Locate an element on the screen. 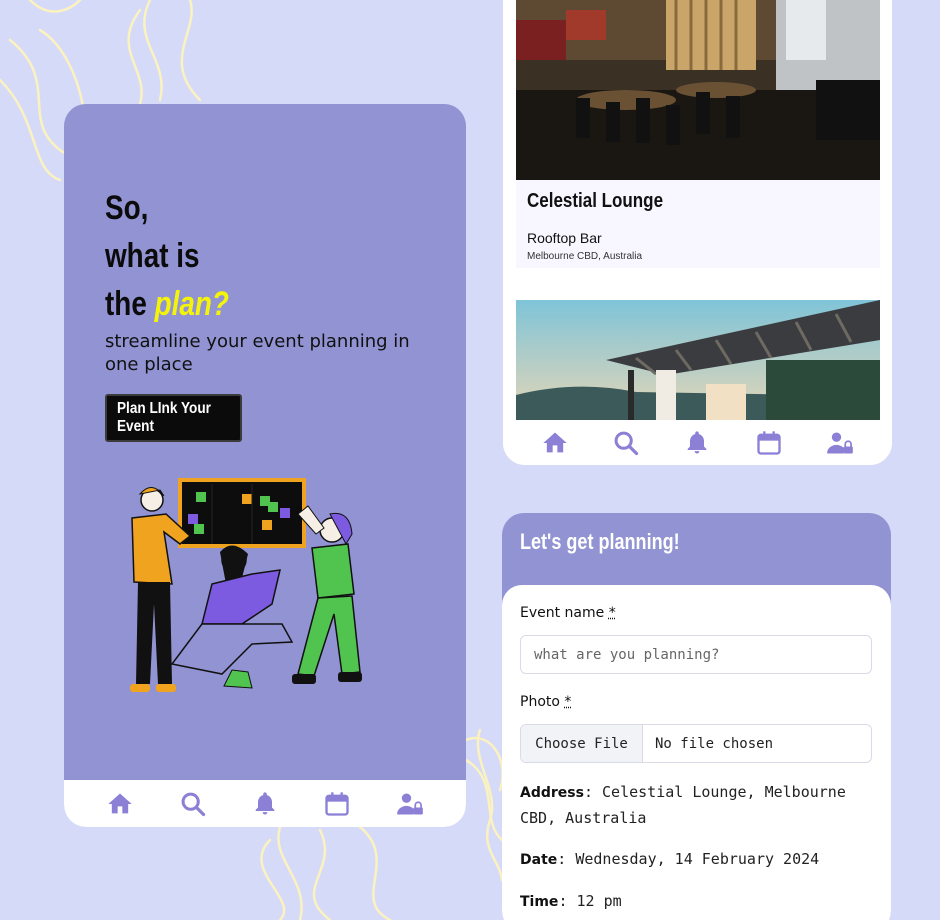  venue-type: Rooftop Bar is located at coordinates (564, 238).